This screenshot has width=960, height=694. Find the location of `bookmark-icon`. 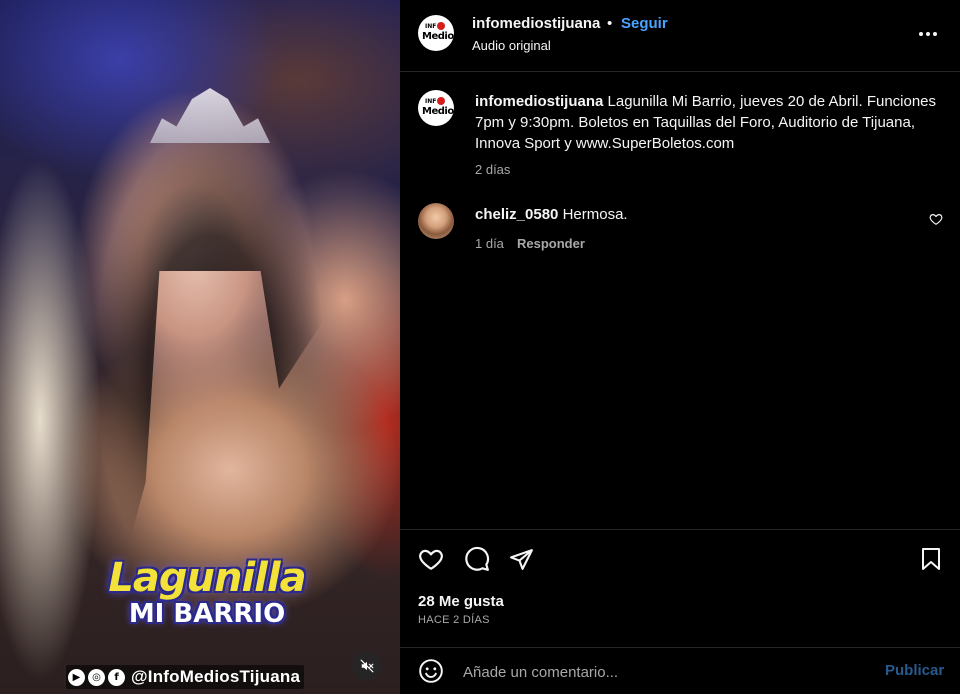

bookmark-icon is located at coordinates (931, 559).